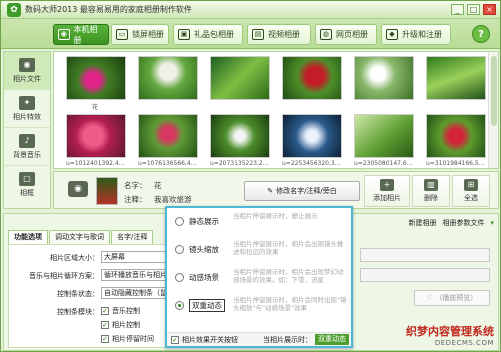 This screenshot has width=501, height=352. Describe the element at coordinates (120, 311) in the screenshot. I see `music-control-checkbox: ✓ 音乐控制` at that location.